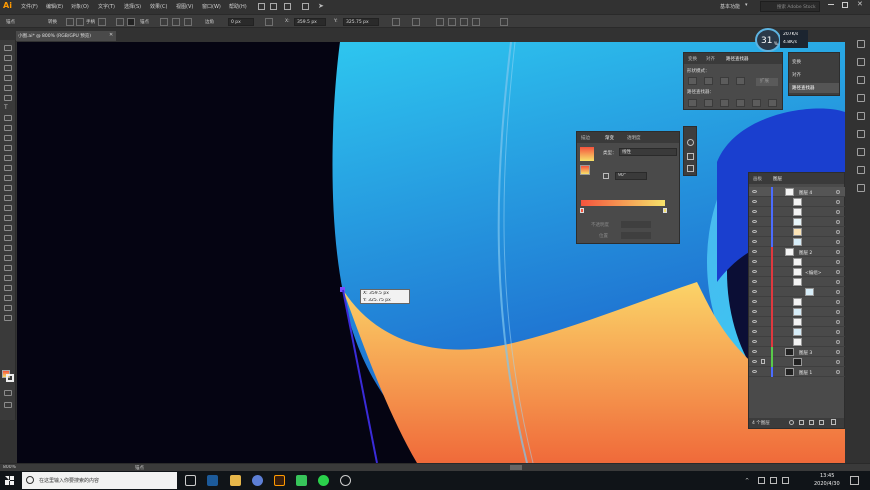 The width and height of the screenshot is (870, 490). I want to click on magic-wand-tool-icon, so click(8, 68).